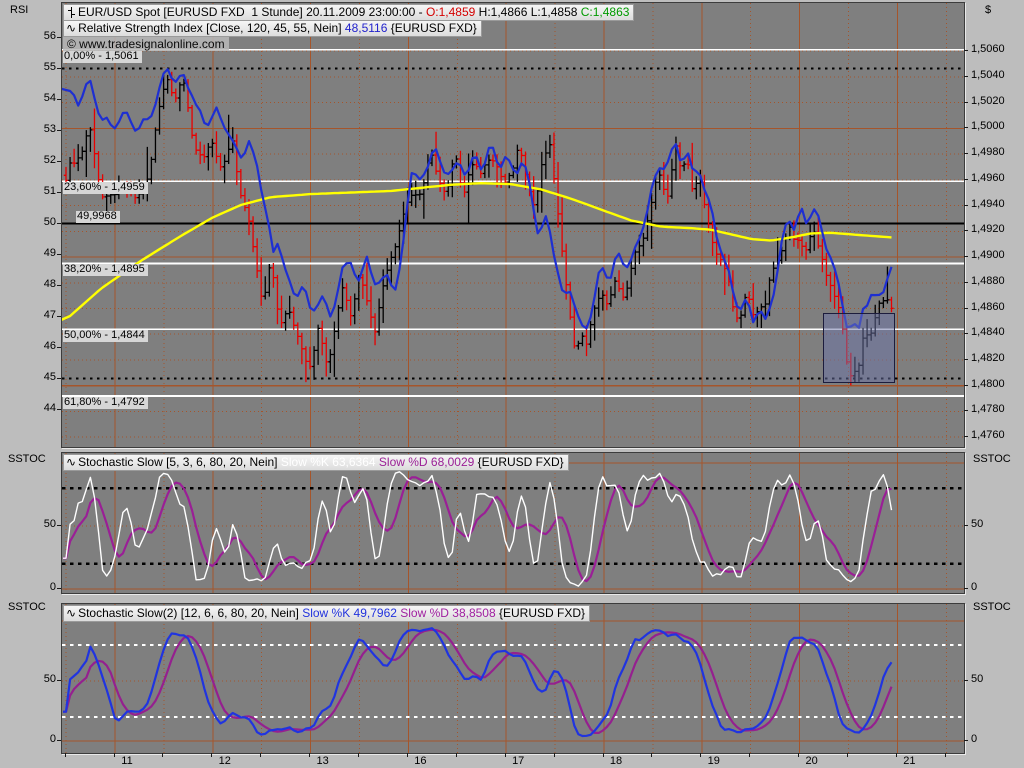  I want to click on axis-tick-label: 55, so click(49, 66).